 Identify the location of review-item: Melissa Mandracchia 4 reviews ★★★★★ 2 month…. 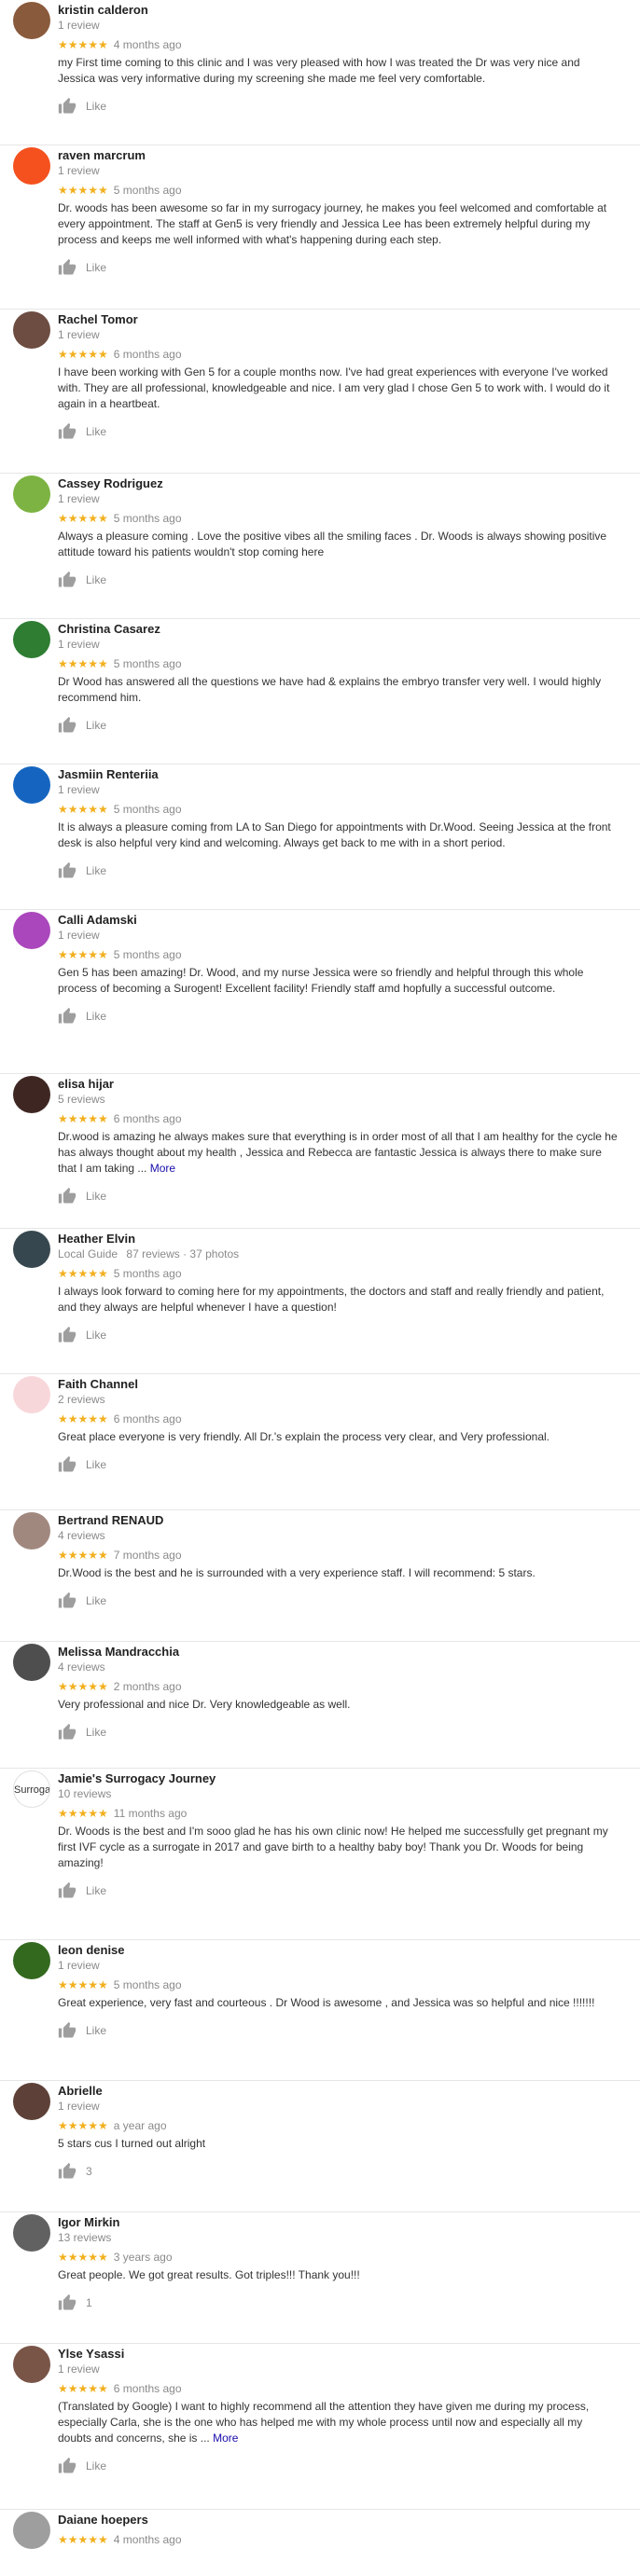
(320, 1705).